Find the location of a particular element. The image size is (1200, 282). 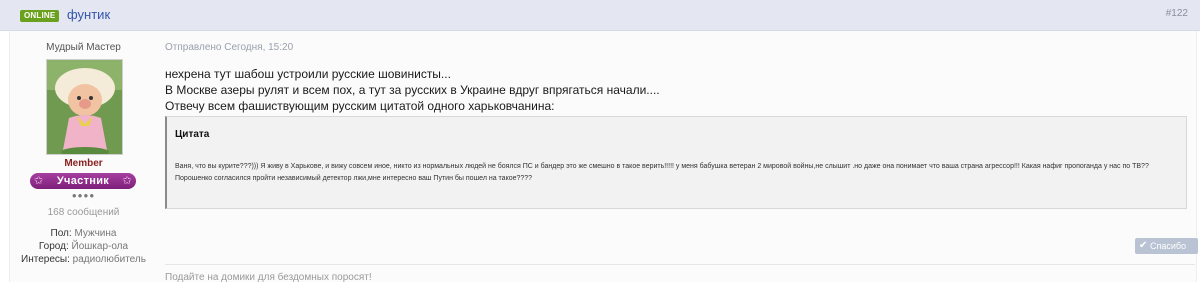

check-icon: ✔ is located at coordinates (1143, 245).